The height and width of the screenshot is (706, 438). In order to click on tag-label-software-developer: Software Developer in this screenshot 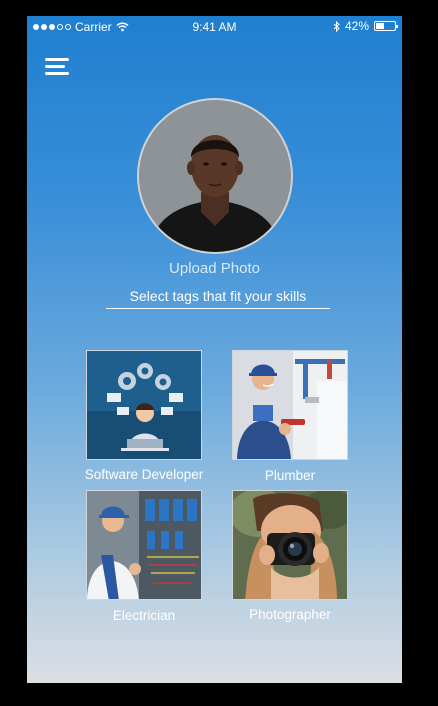, I will do `click(144, 474)`.